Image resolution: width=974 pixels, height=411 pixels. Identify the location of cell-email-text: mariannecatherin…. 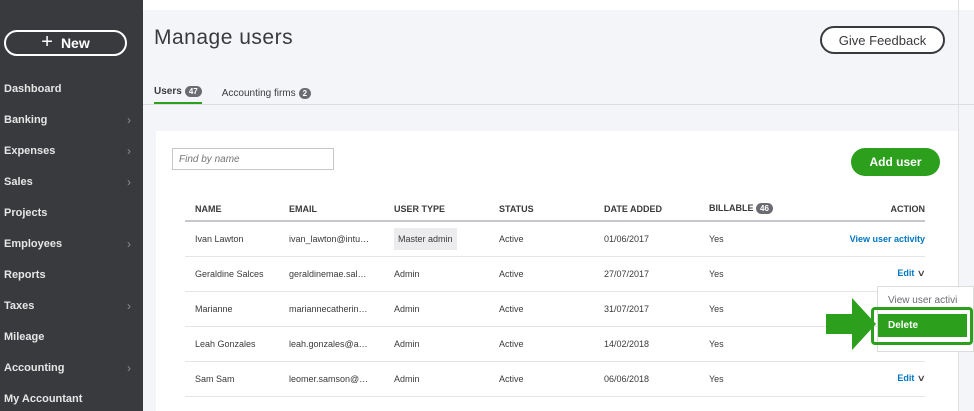
(328, 308).